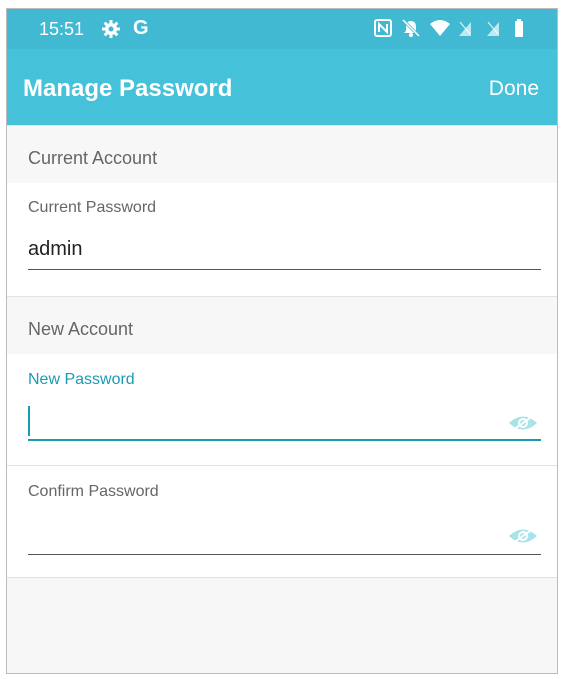  Describe the element at coordinates (81, 379) in the screenshot. I see `new-password-label: New Password` at that location.